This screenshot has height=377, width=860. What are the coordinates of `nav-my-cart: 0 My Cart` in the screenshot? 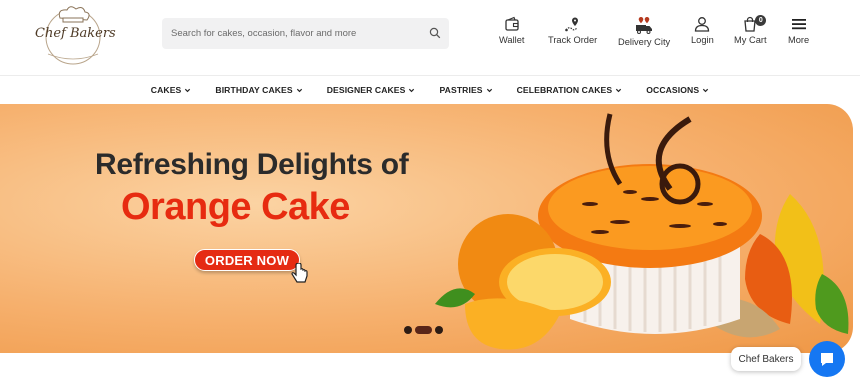 It's located at (750, 30).